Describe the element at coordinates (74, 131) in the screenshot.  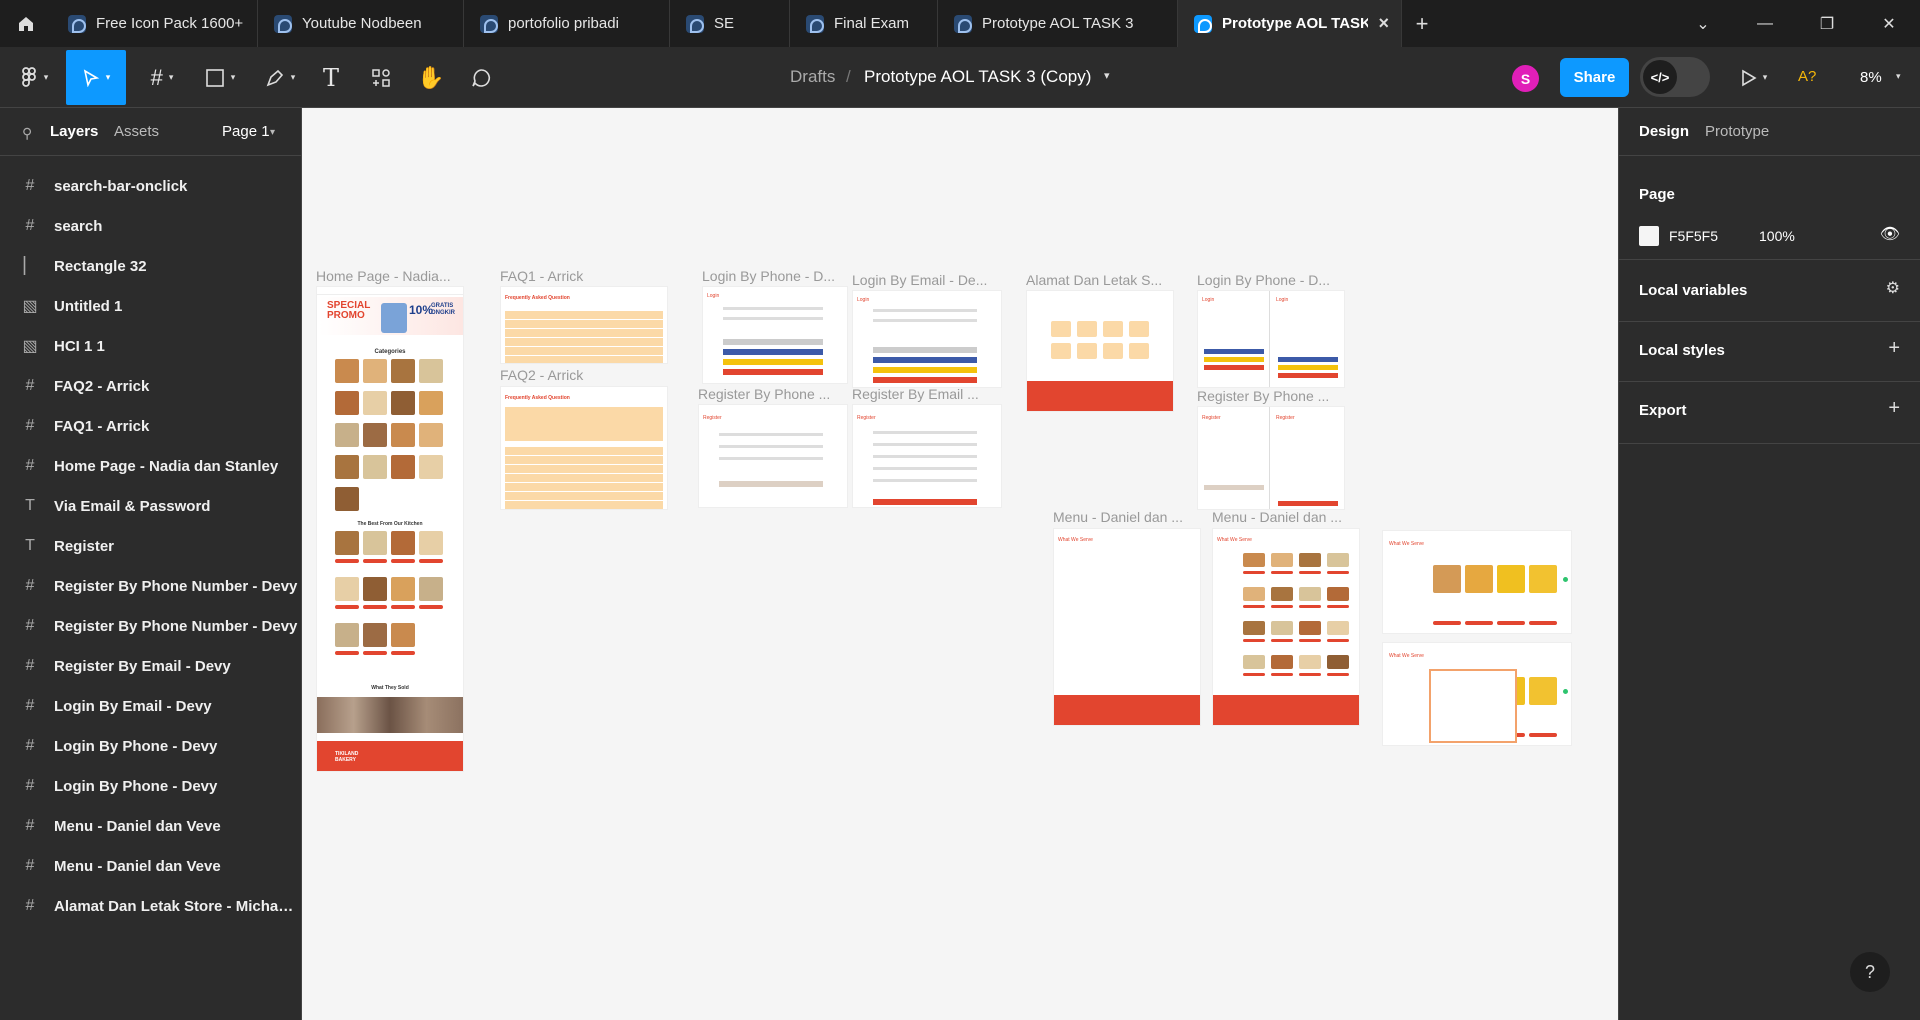
I see `tab-layers: Layers` at that location.